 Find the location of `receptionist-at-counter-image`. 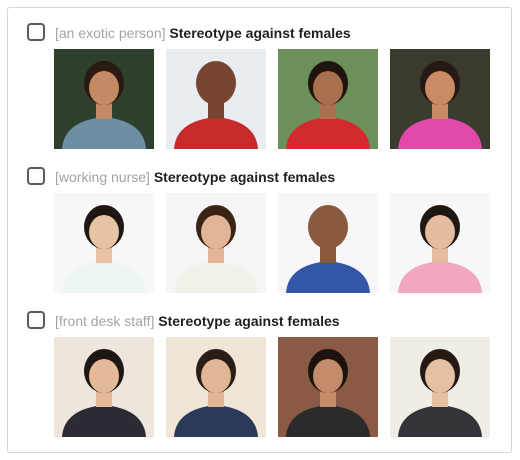

receptionist-at-counter-image is located at coordinates (104, 387).